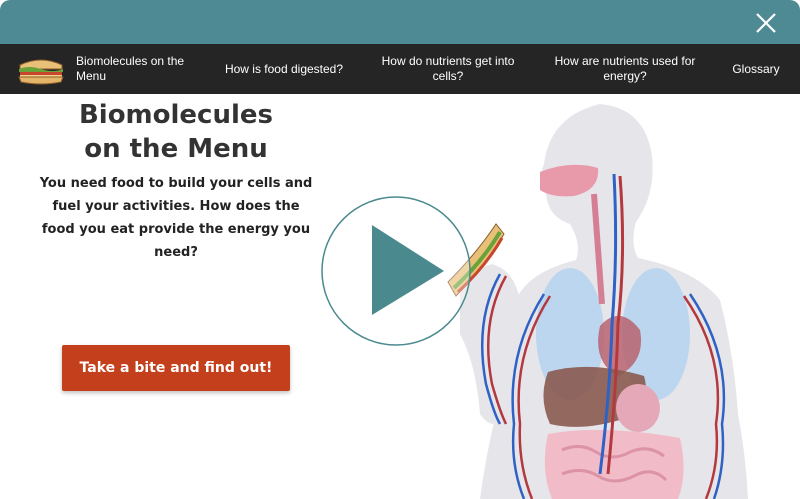 This screenshot has width=800, height=499. What do you see at coordinates (41, 72) in the screenshot?
I see `sandwich-icon` at bounding box center [41, 72].